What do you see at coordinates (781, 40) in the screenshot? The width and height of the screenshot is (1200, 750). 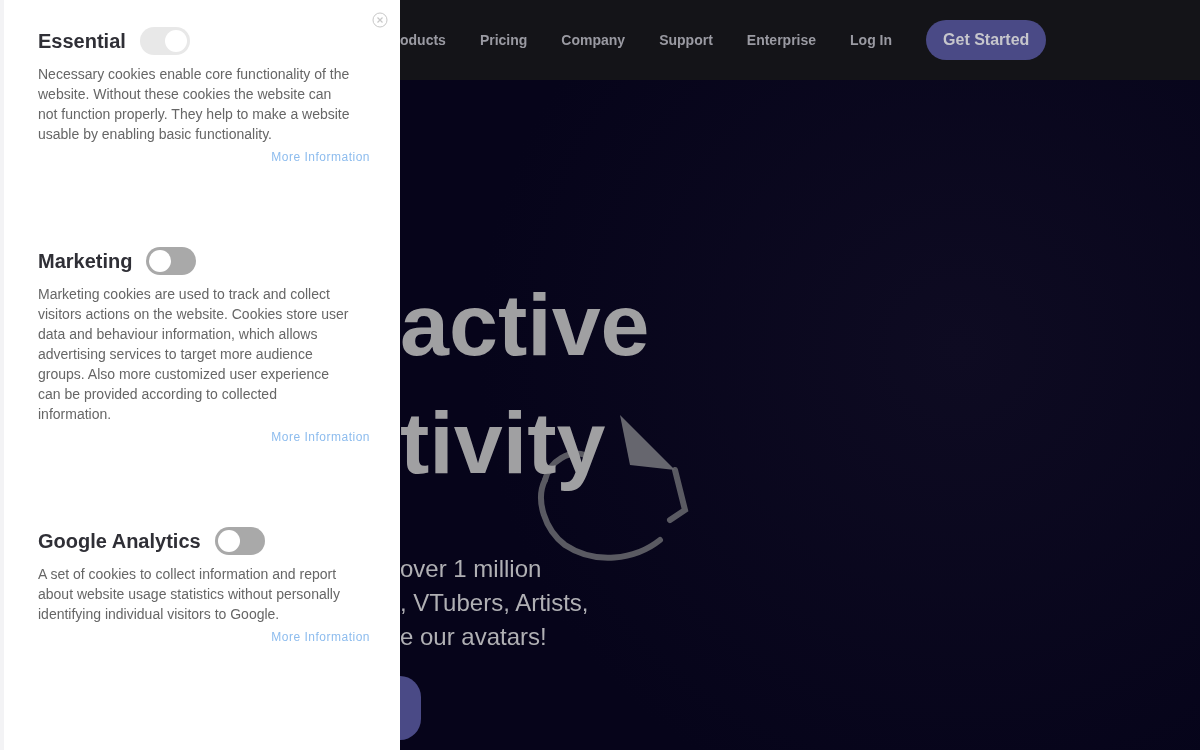 I see `nav-link: Enterprise` at bounding box center [781, 40].